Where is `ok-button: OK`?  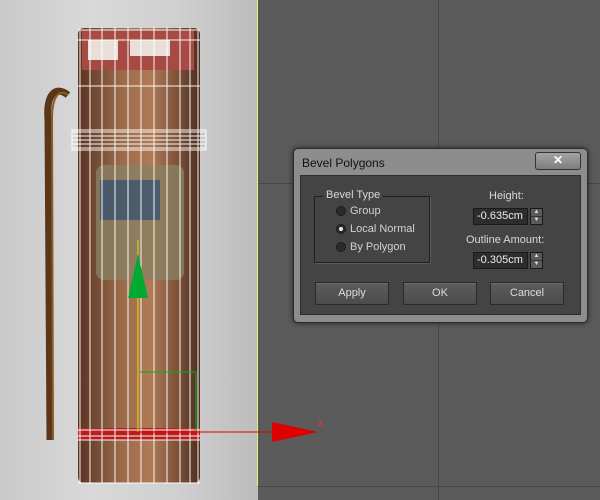
ok-button: OK is located at coordinates (440, 293).